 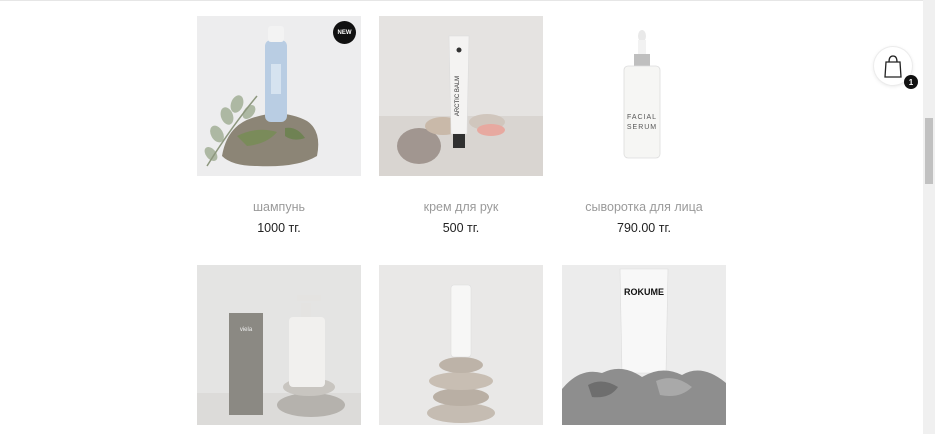 I want to click on serum-label-2: SERUM, so click(x=642, y=127).